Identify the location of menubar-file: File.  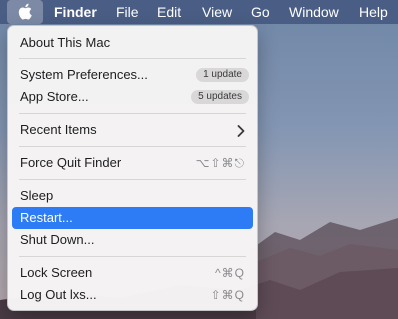
(127, 12).